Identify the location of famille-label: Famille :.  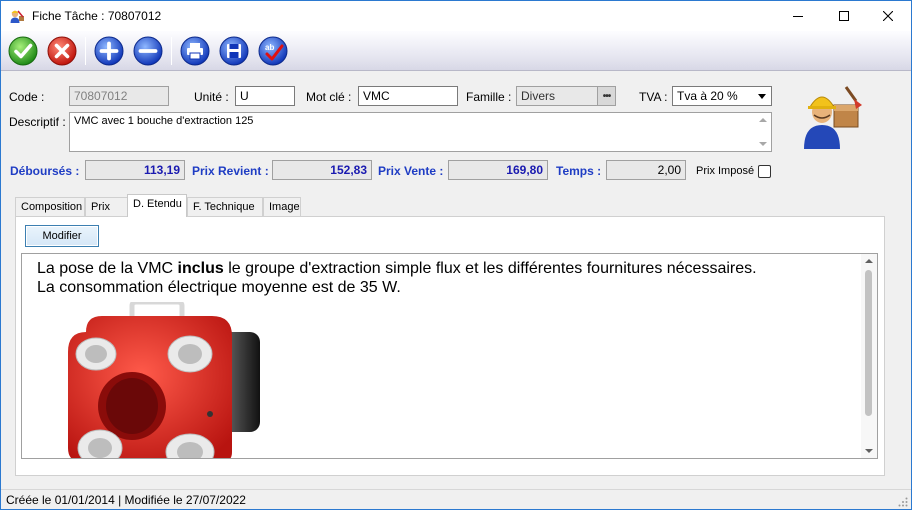
(489, 97).